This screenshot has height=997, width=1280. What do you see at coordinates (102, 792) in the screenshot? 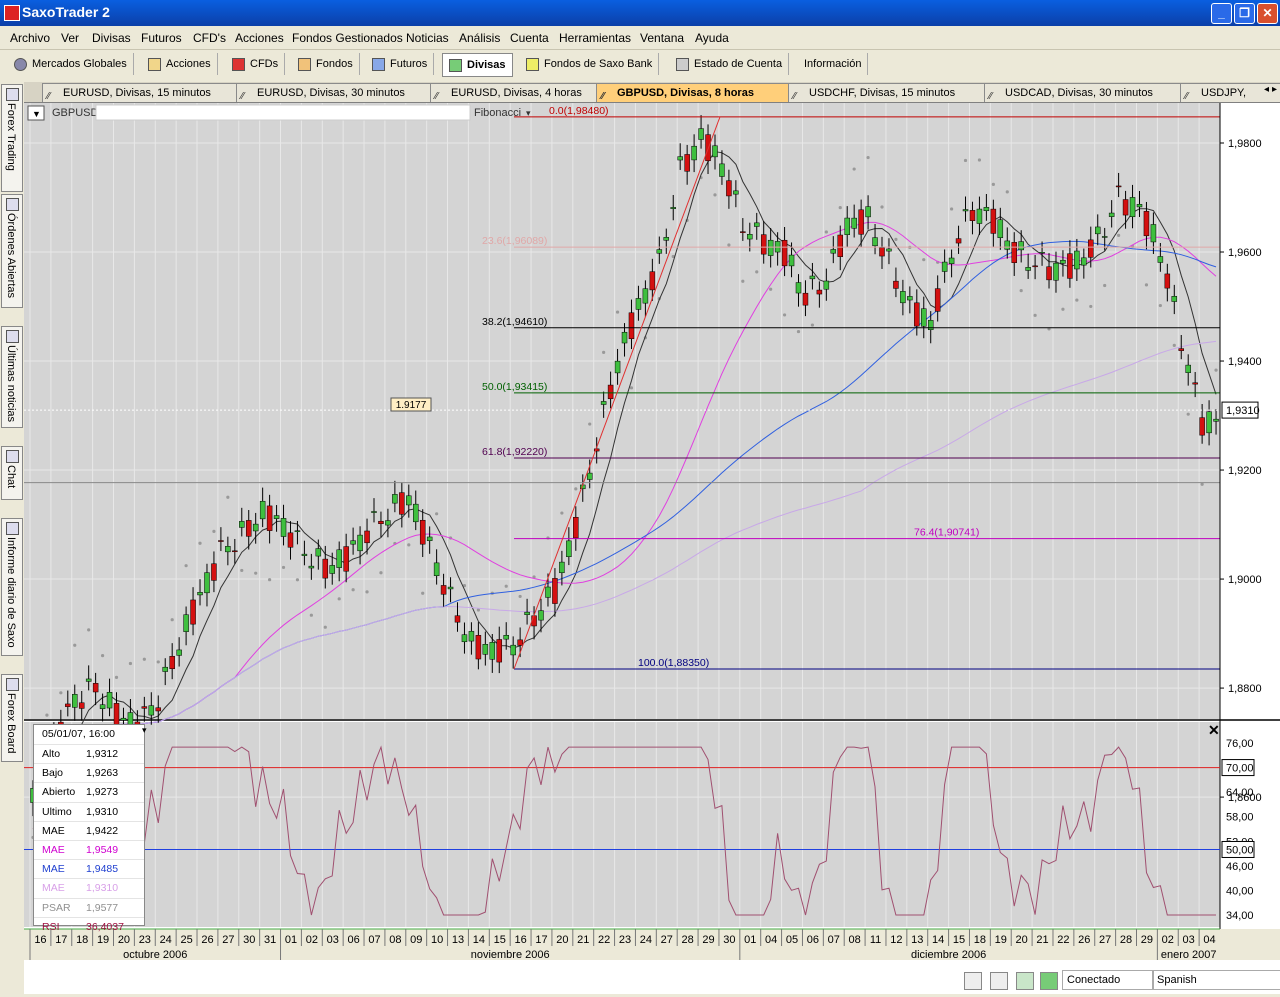
I see `info-row-value: 1,9273` at bounding box center [102, 792].